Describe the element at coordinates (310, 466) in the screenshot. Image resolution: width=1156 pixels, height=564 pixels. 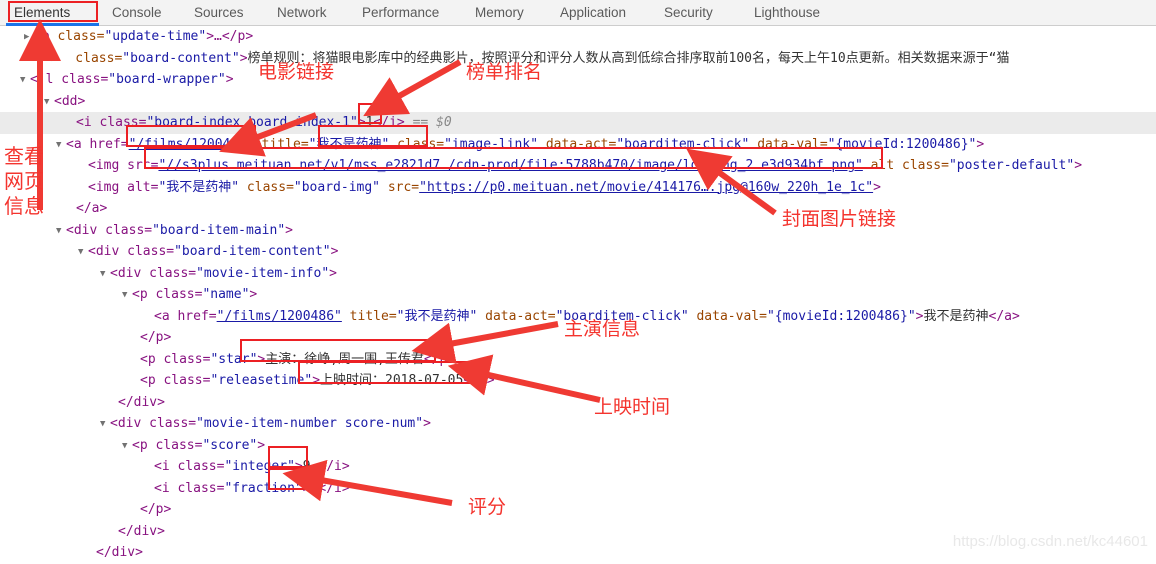
I see `score-integer-text: 9.` at that location.